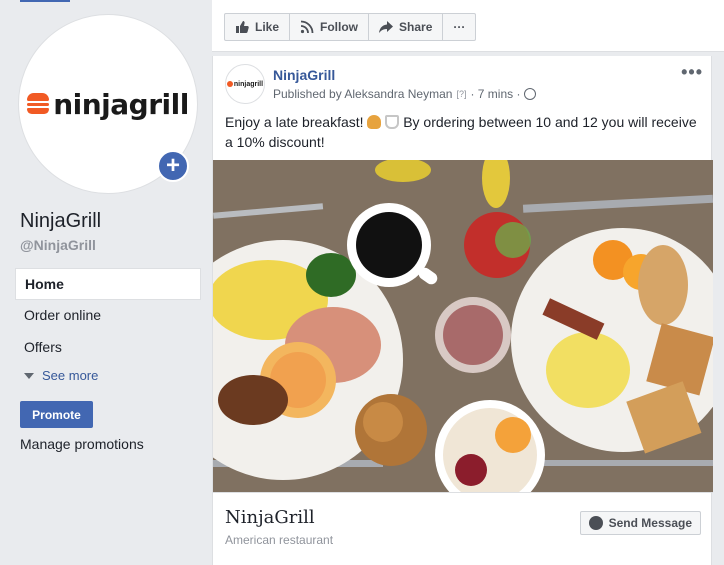  I want to click on sidebar-item-home: Home, so click(108, 284).